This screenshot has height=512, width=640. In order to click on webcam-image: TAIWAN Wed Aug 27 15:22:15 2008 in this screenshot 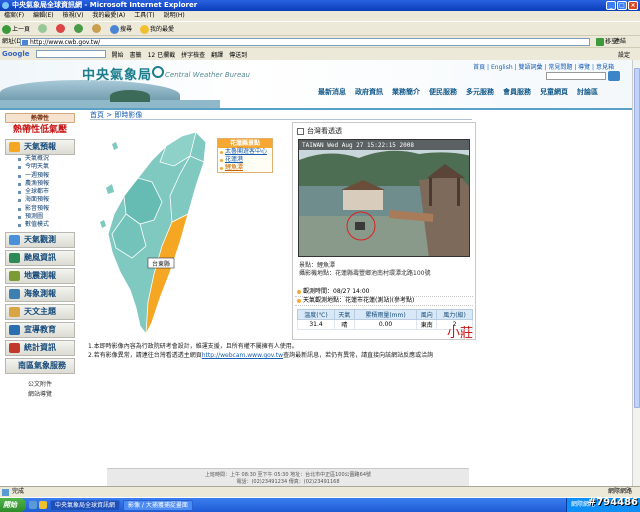, I will do `click(384, 198)`.